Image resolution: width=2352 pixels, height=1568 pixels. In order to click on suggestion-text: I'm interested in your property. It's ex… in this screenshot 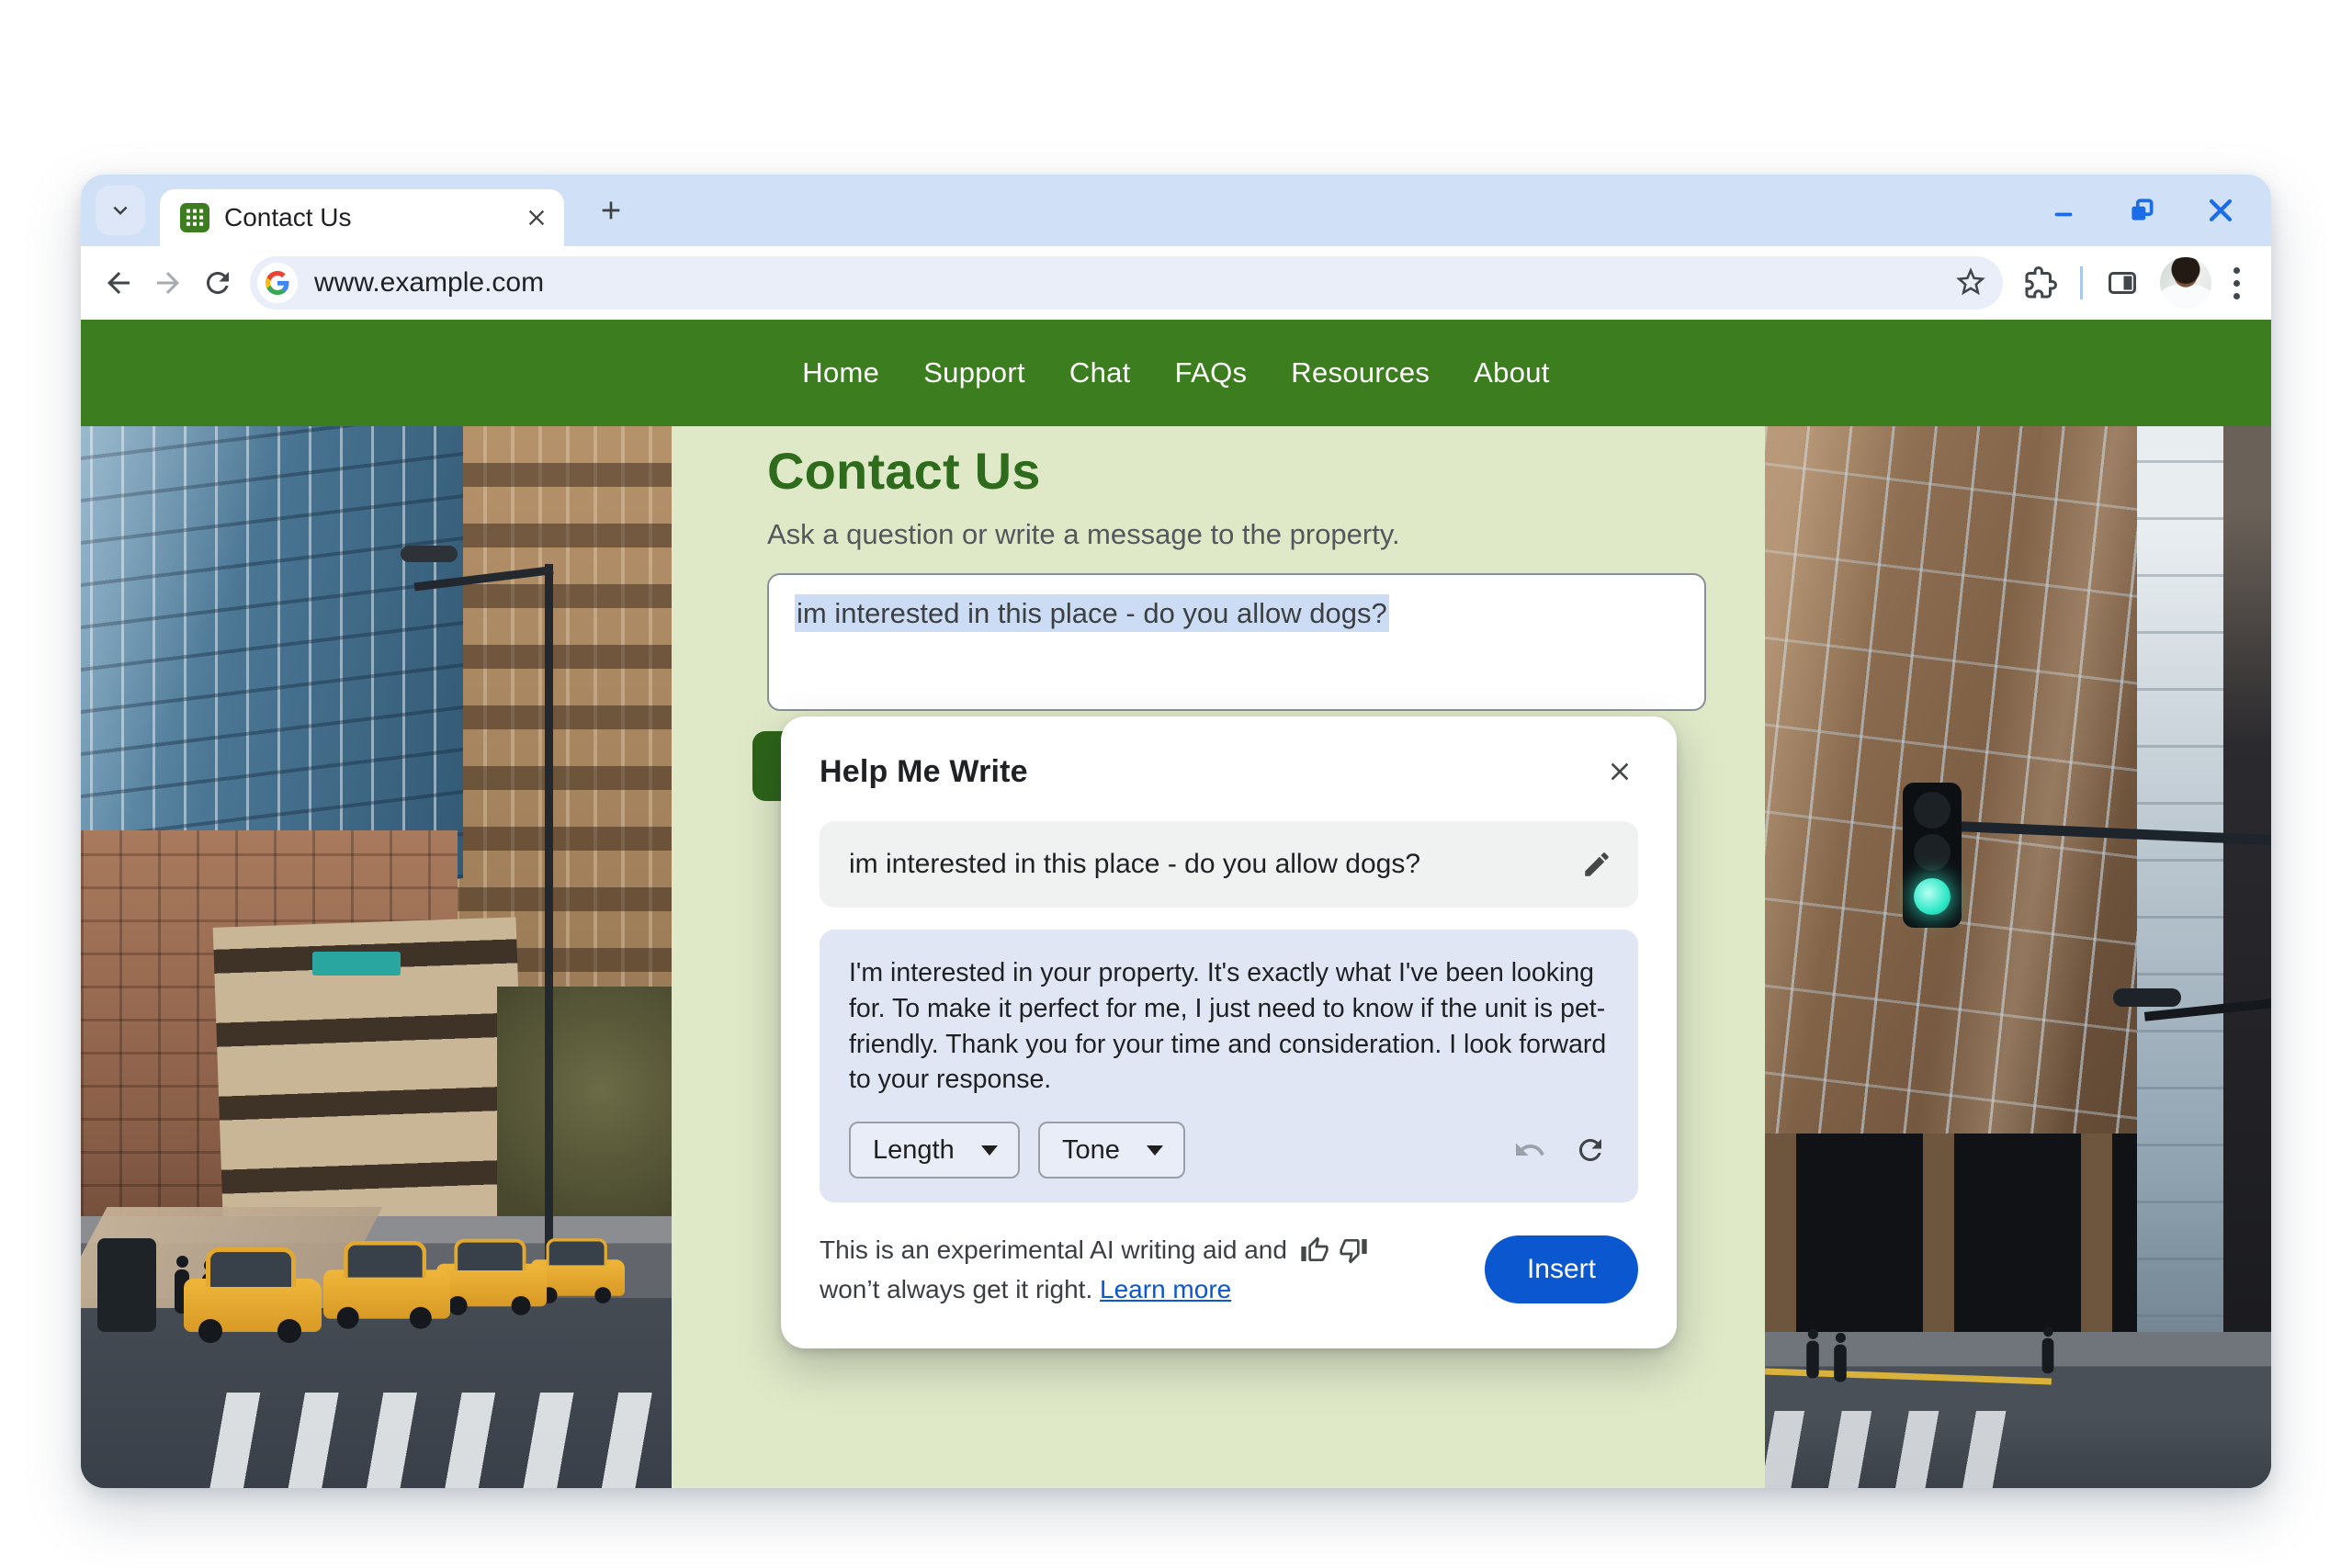, I will do `click(1228, 1027)`.